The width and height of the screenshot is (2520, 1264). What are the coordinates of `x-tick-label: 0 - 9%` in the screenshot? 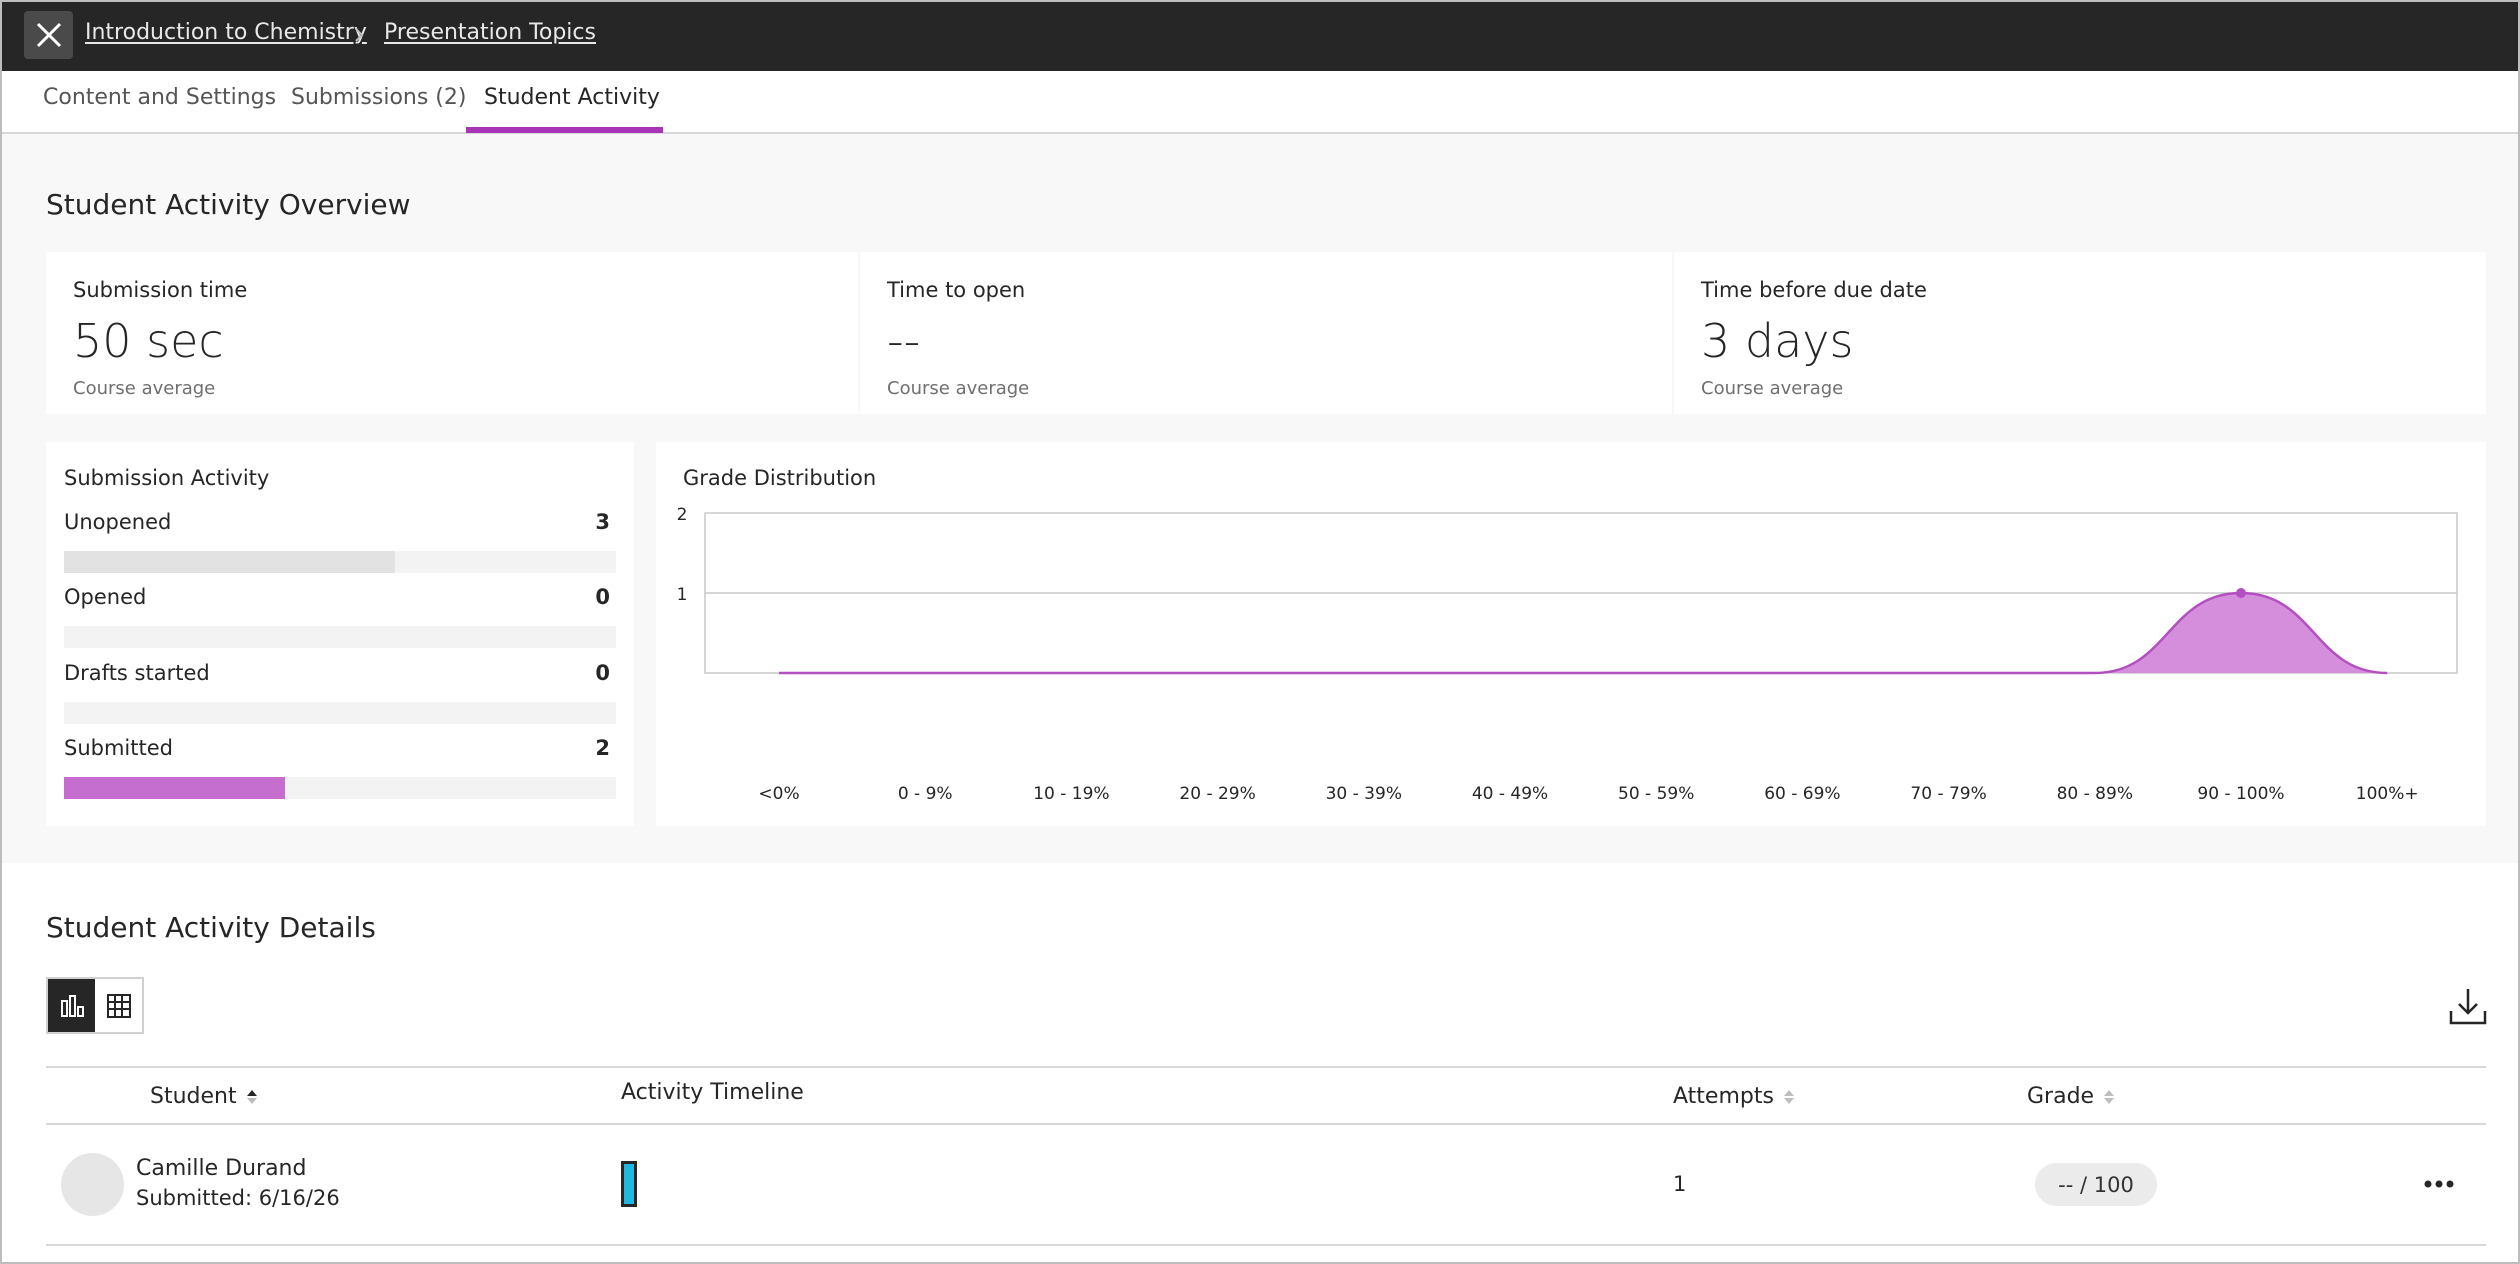 It's located at (925, 794).